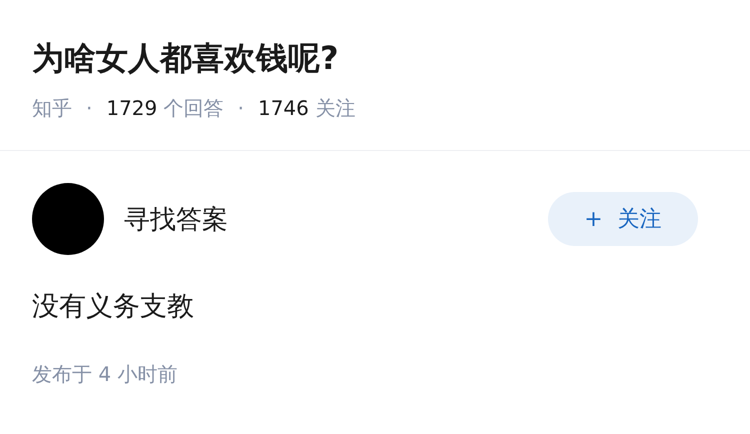  Describe the element at coordinates (336, 219) in the screenshot. I see `author-name: 寻找答案` at that location.